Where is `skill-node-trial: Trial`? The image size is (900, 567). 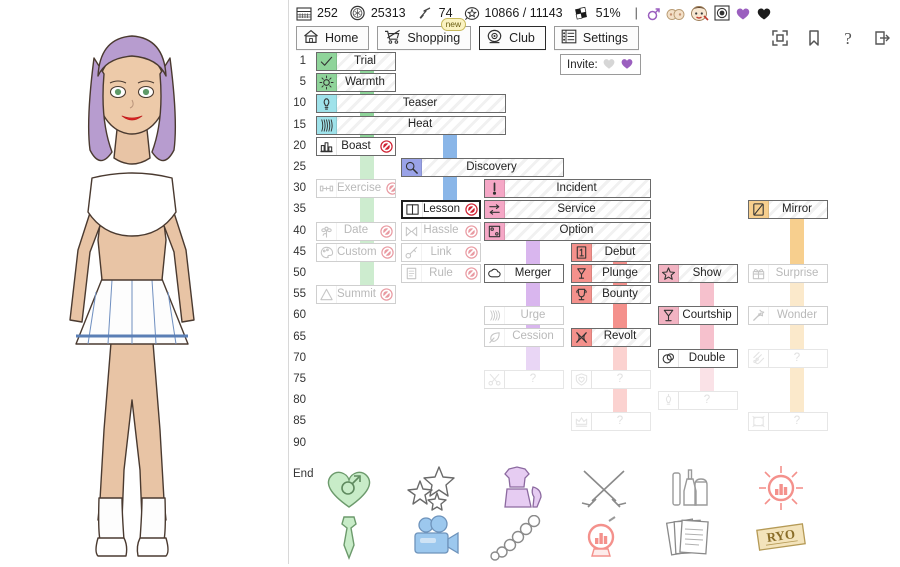
skill-node-trial: Trial is located at coordinates (356, 61).